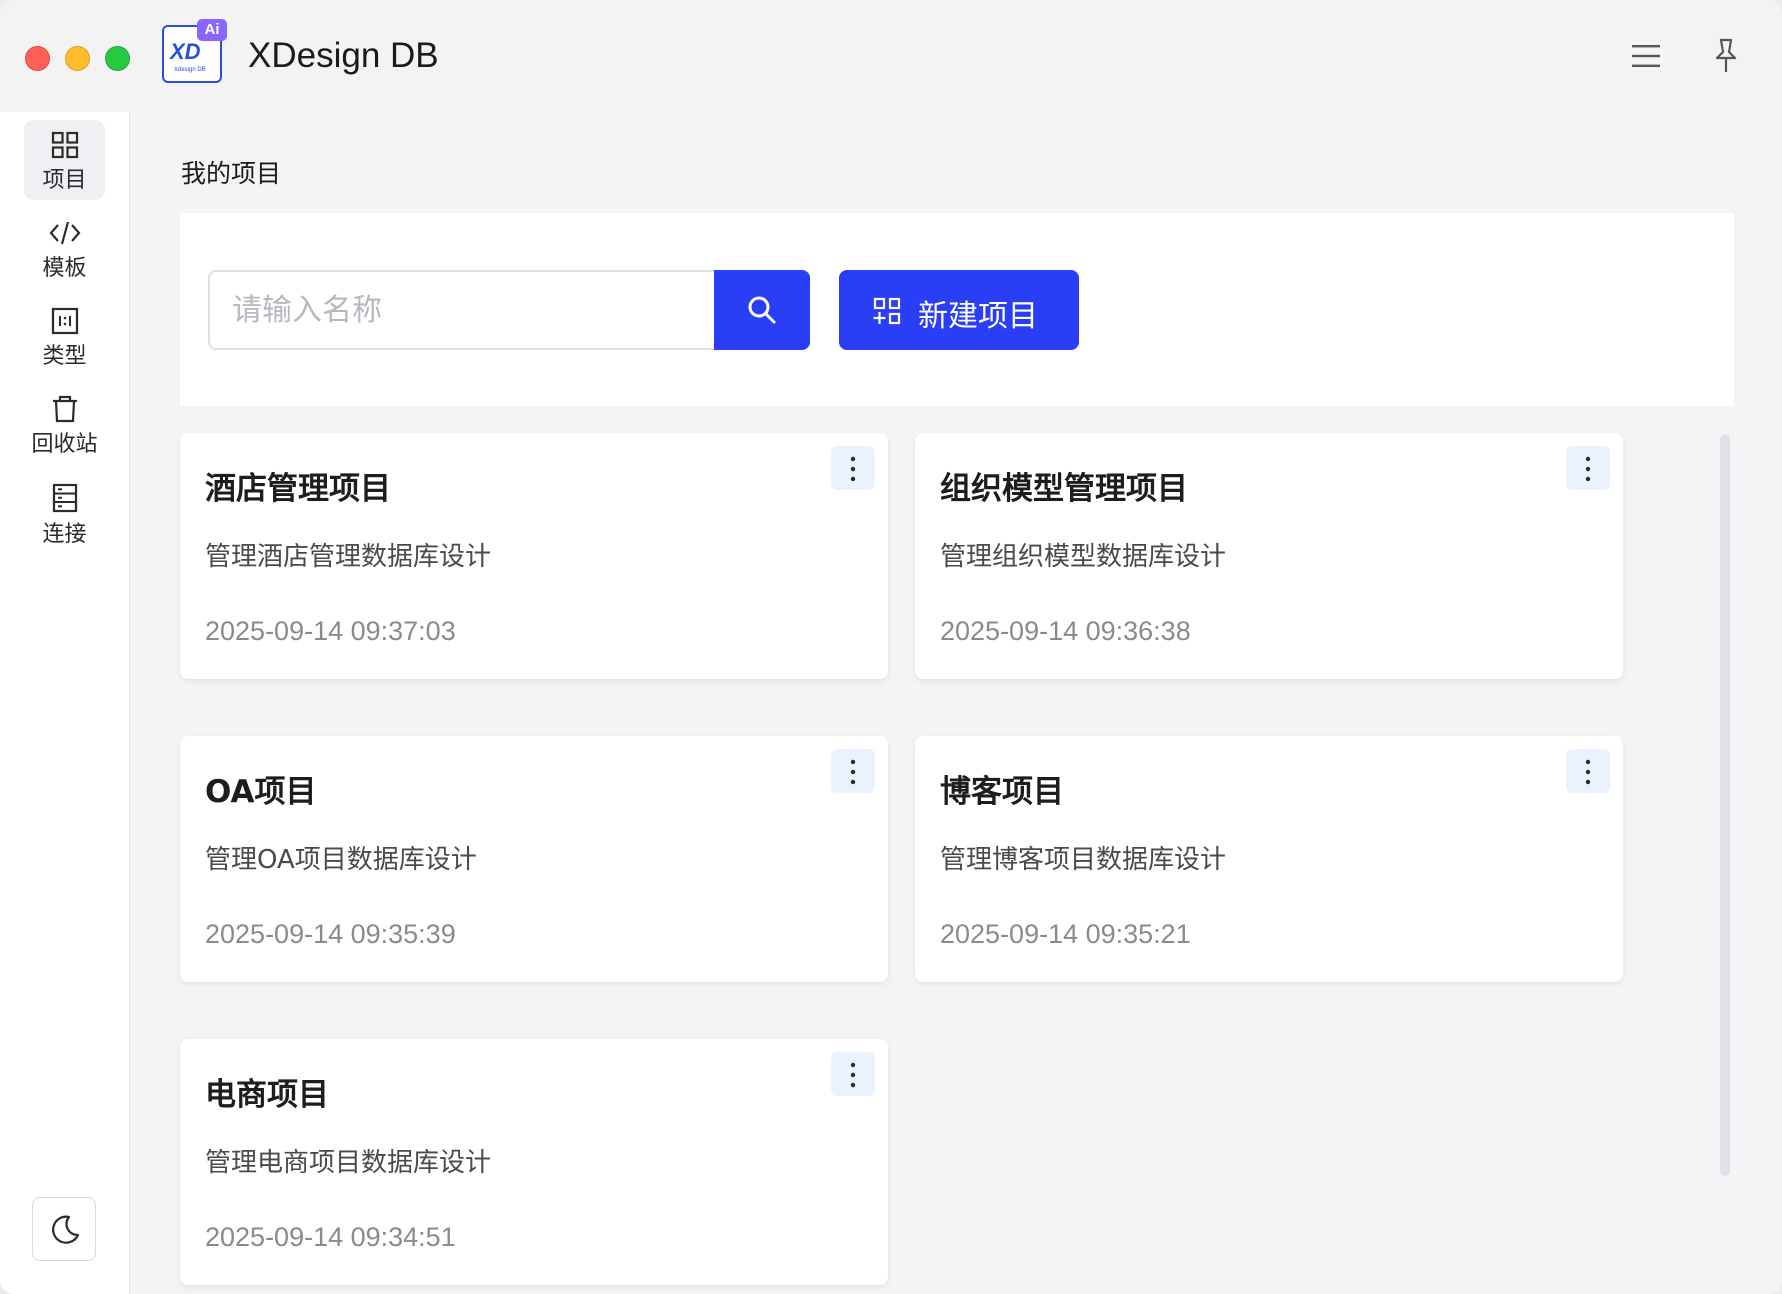 The height and width of the screenshot is (1294, 1782). I want to click on search-icon, so click(762, 310).